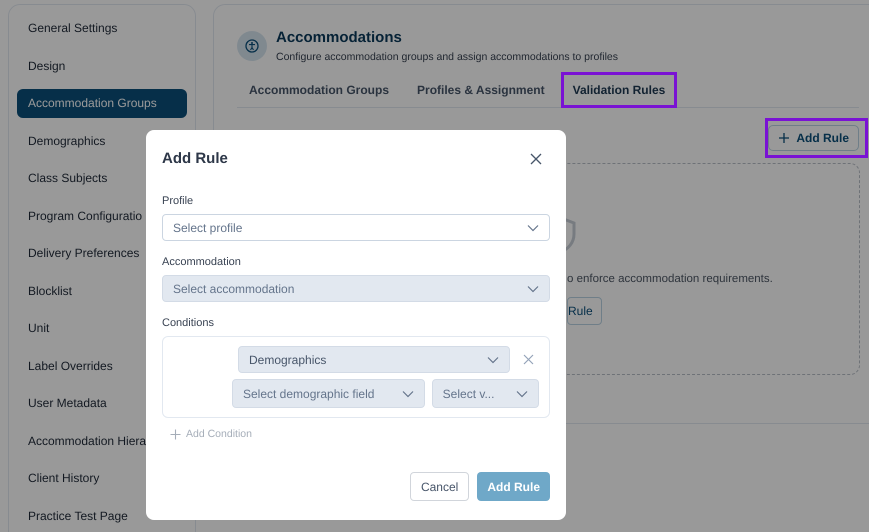  I want to click on cancel-button: Cancel, so click(440, 486).